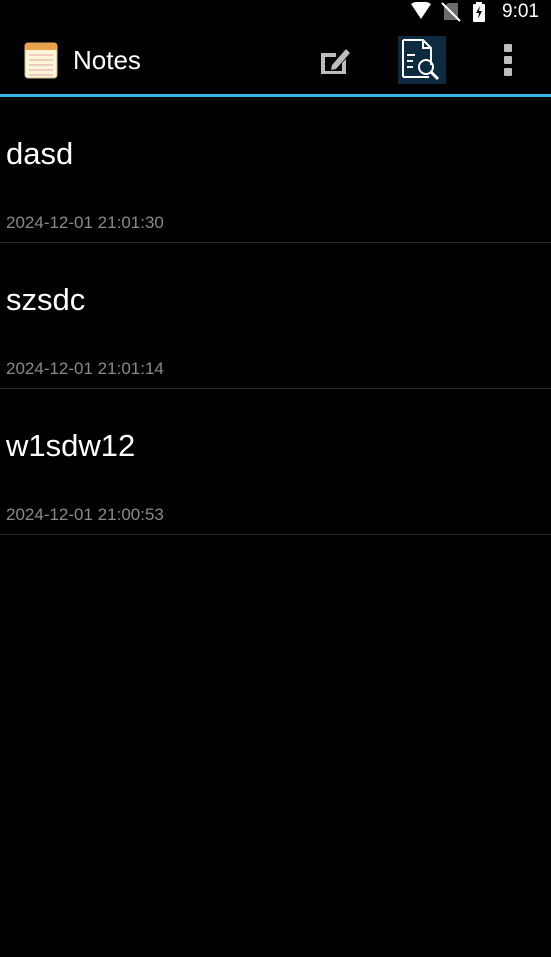 The height and width of the screenshot is (957, 551). I want to click on battery-charging-icon, so click(479, 12).